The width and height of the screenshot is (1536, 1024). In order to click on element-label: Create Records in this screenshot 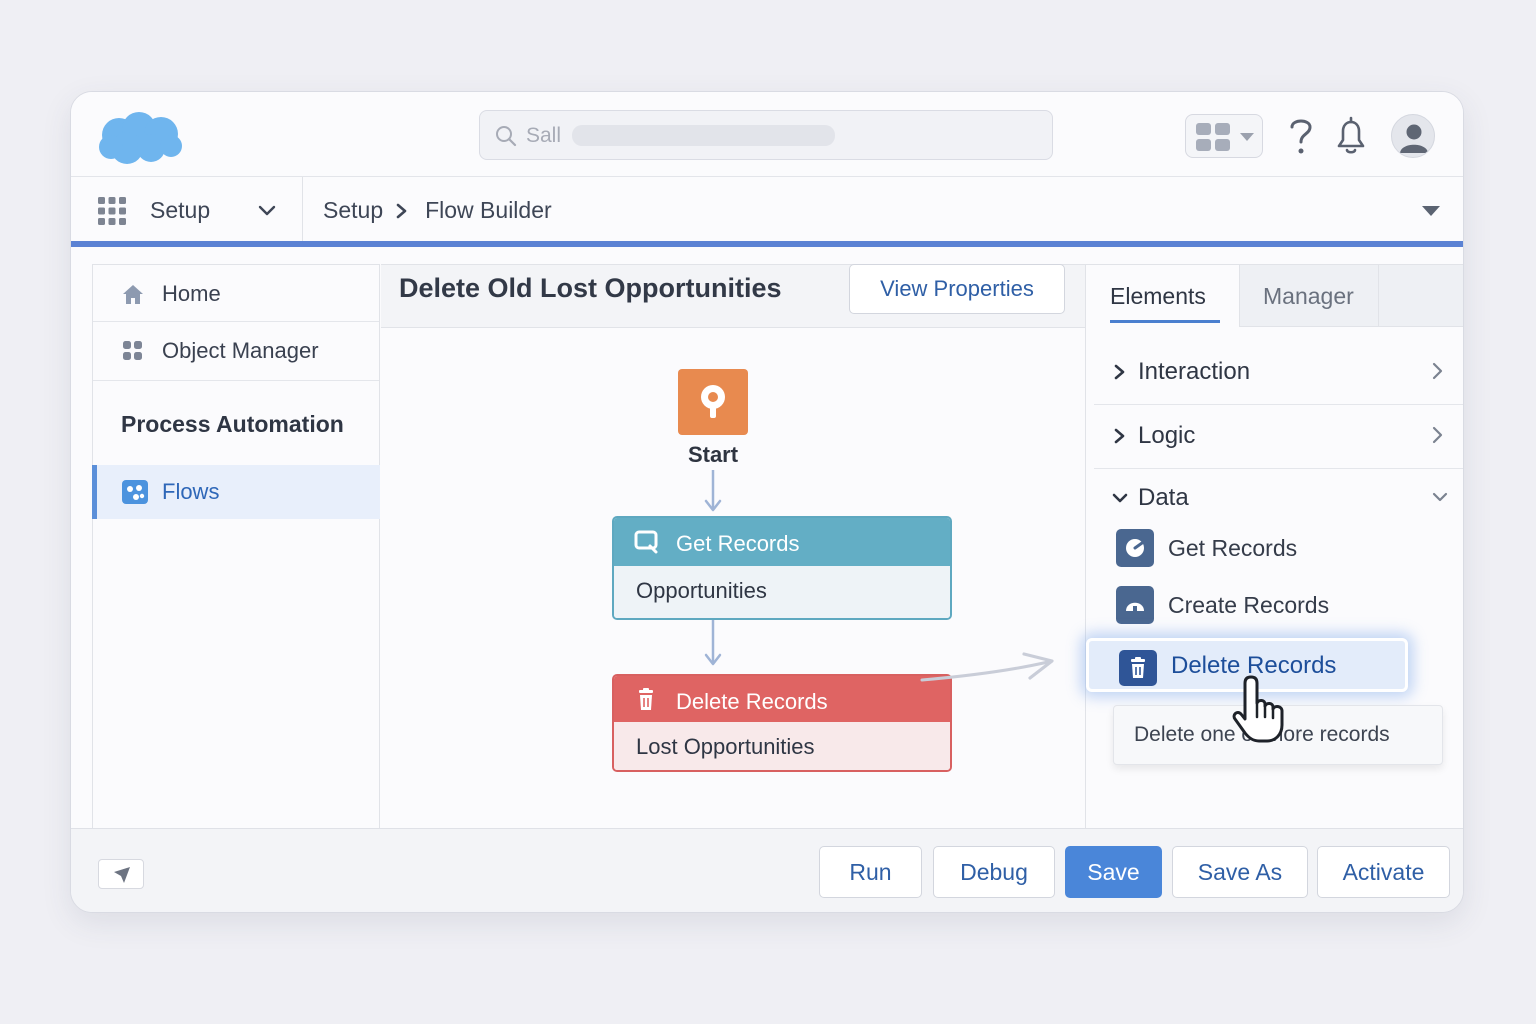, I will do `click(1249, 605)`.